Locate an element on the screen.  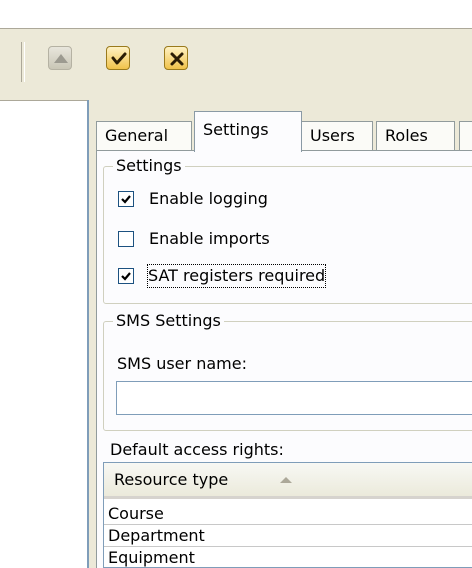
sat-registers-required-label: SAT registers required is located at coordinates (236, 276).